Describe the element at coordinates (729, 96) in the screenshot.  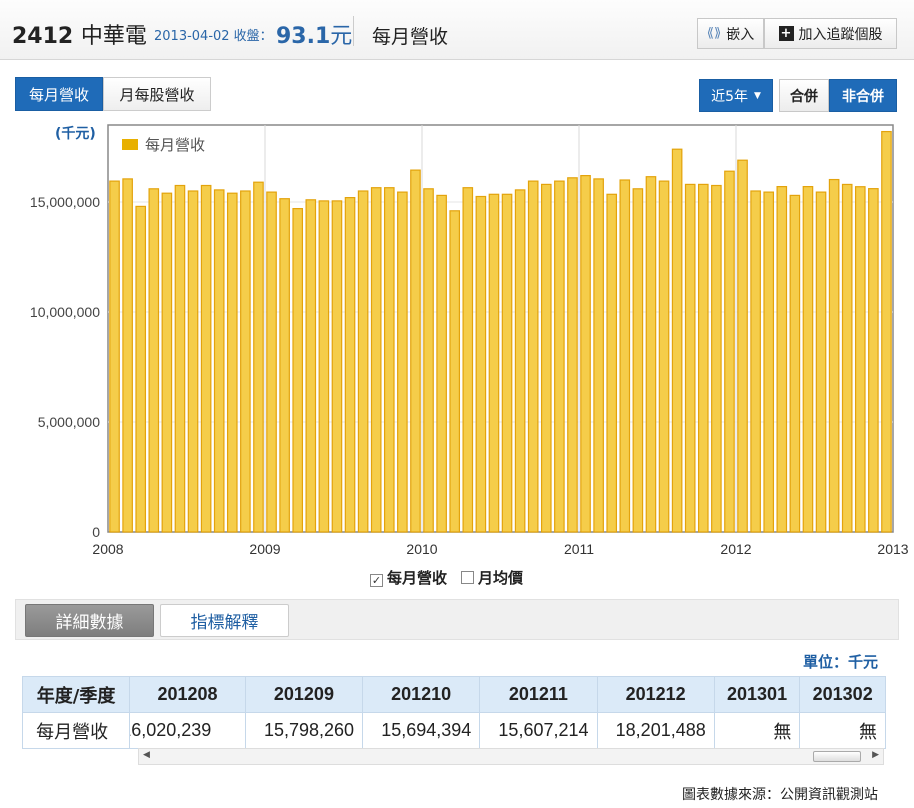
I see `range-label: 近5年` at that location.